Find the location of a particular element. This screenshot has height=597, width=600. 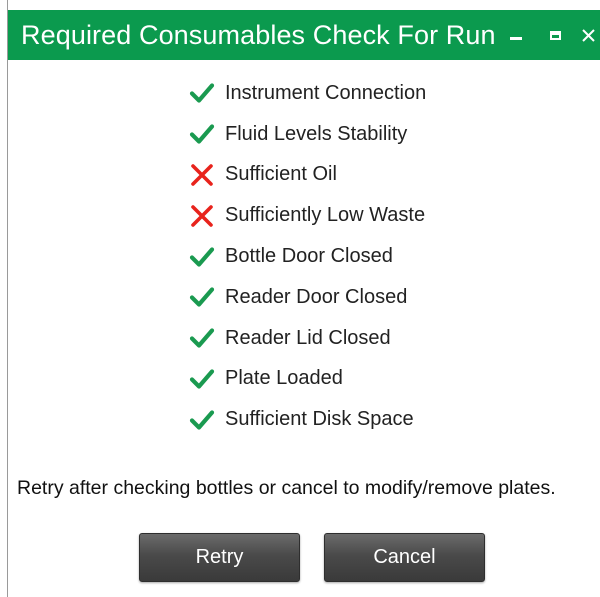

check-label: Sufficiently Low Waste is located at coordinates (325, 215).